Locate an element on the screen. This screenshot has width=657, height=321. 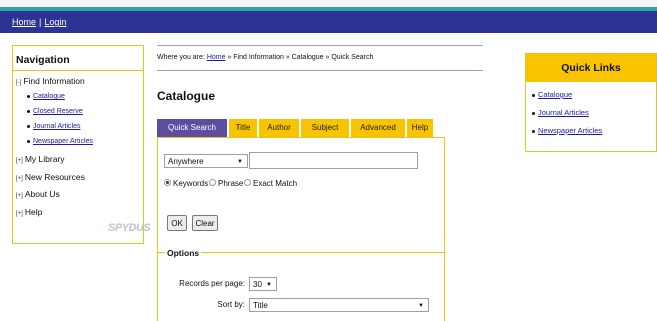
nav-item-about-us: [+] About Us is located at coordinates (38, 194).